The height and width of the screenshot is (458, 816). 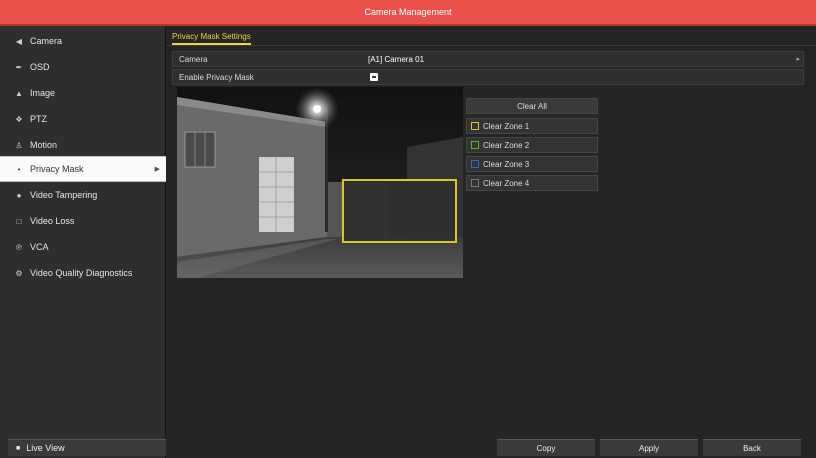 What do you see at coordinates (83, 221) in the screenshot?
I see `sidebar-item-video-loss: □ Video Loss` at bounding box center [83, 221].